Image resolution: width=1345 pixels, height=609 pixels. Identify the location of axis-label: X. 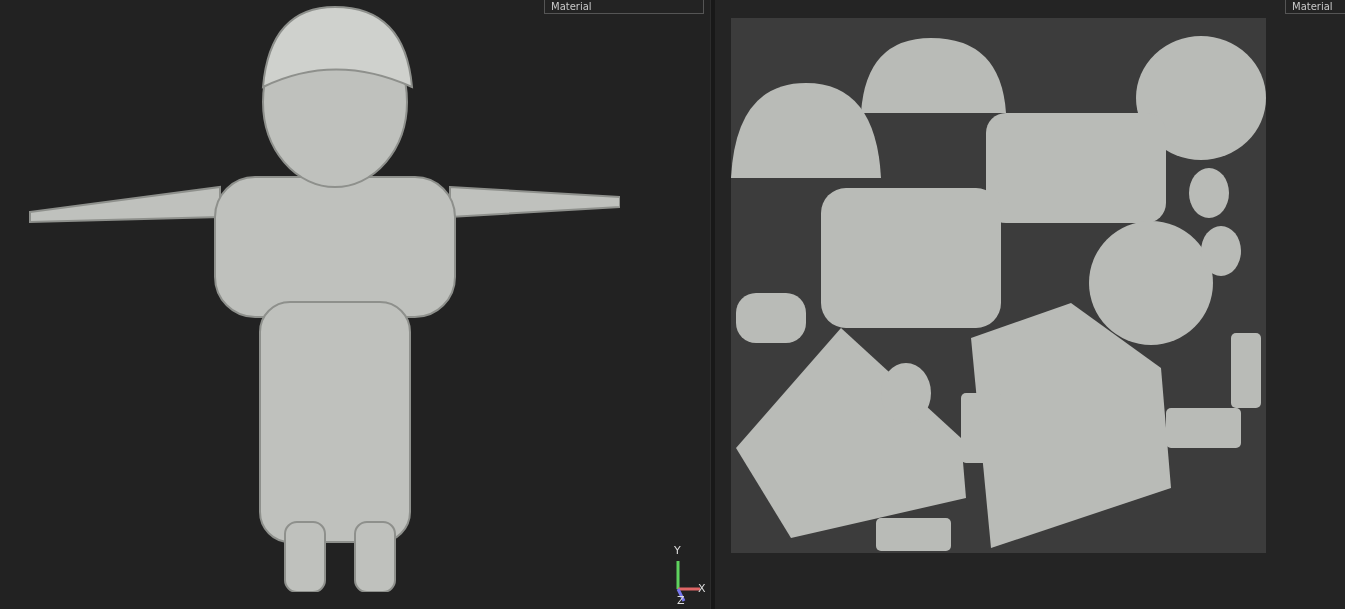
(702, 589).